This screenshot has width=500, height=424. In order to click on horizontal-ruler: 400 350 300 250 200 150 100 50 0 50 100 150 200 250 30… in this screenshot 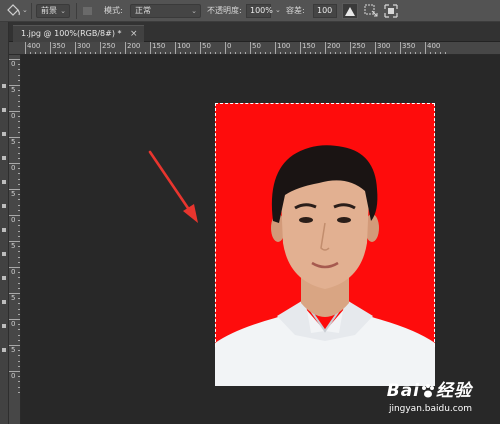, I will do `click(254, 48)`.